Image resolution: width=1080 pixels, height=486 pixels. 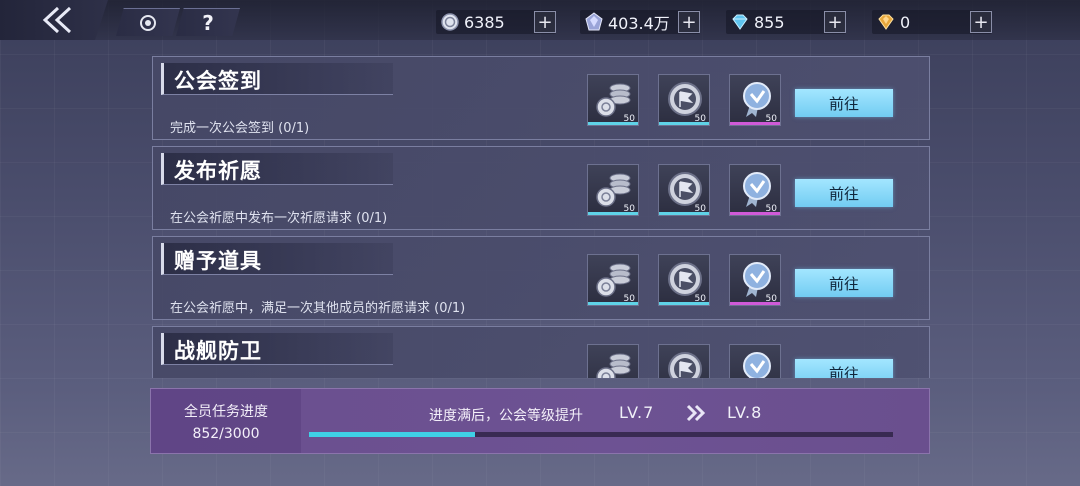 I want to click on guild-progress-panel: 全员任务进度 852/3000 进度满后，公会等级提升 LV.7 LV.8, so click(x=540, y=421).